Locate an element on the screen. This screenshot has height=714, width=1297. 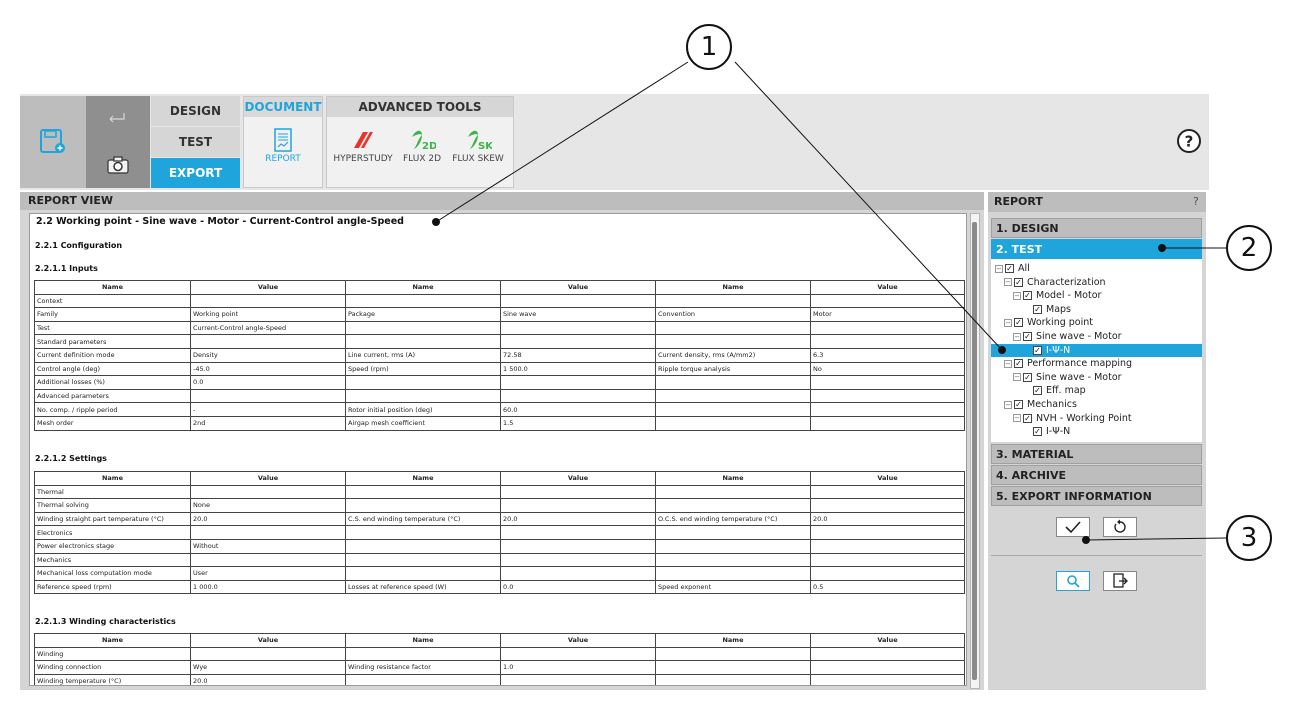
callout-3: 3 is located at coordinates (1249, 538).